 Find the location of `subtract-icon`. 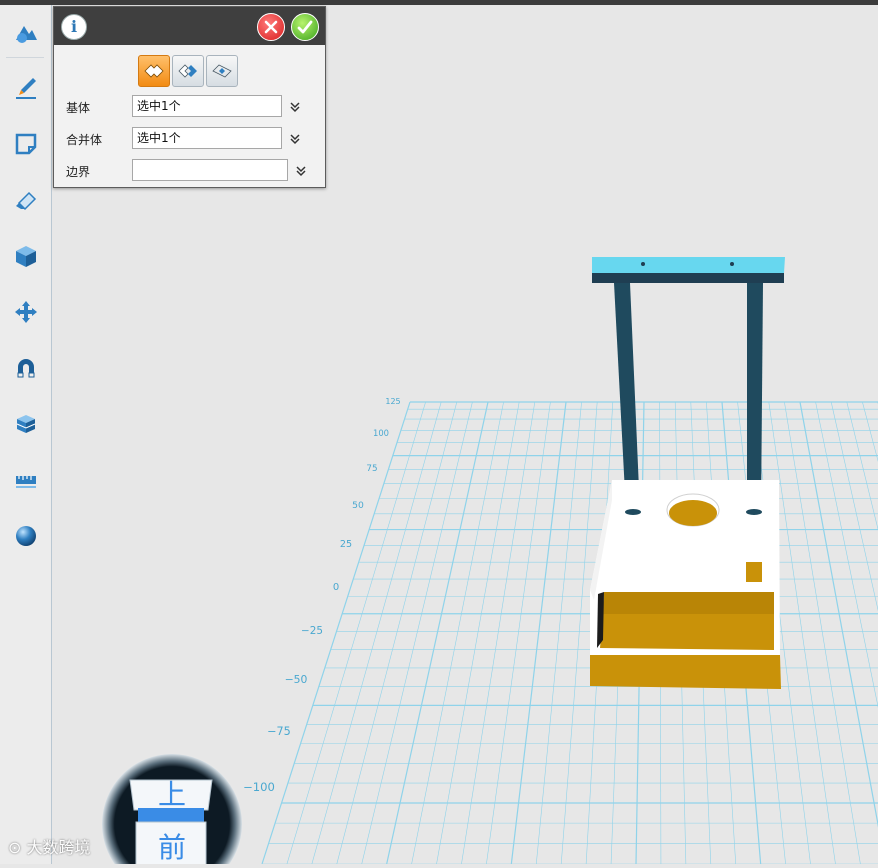

subtract-icon is located at coordinates (187, 71).